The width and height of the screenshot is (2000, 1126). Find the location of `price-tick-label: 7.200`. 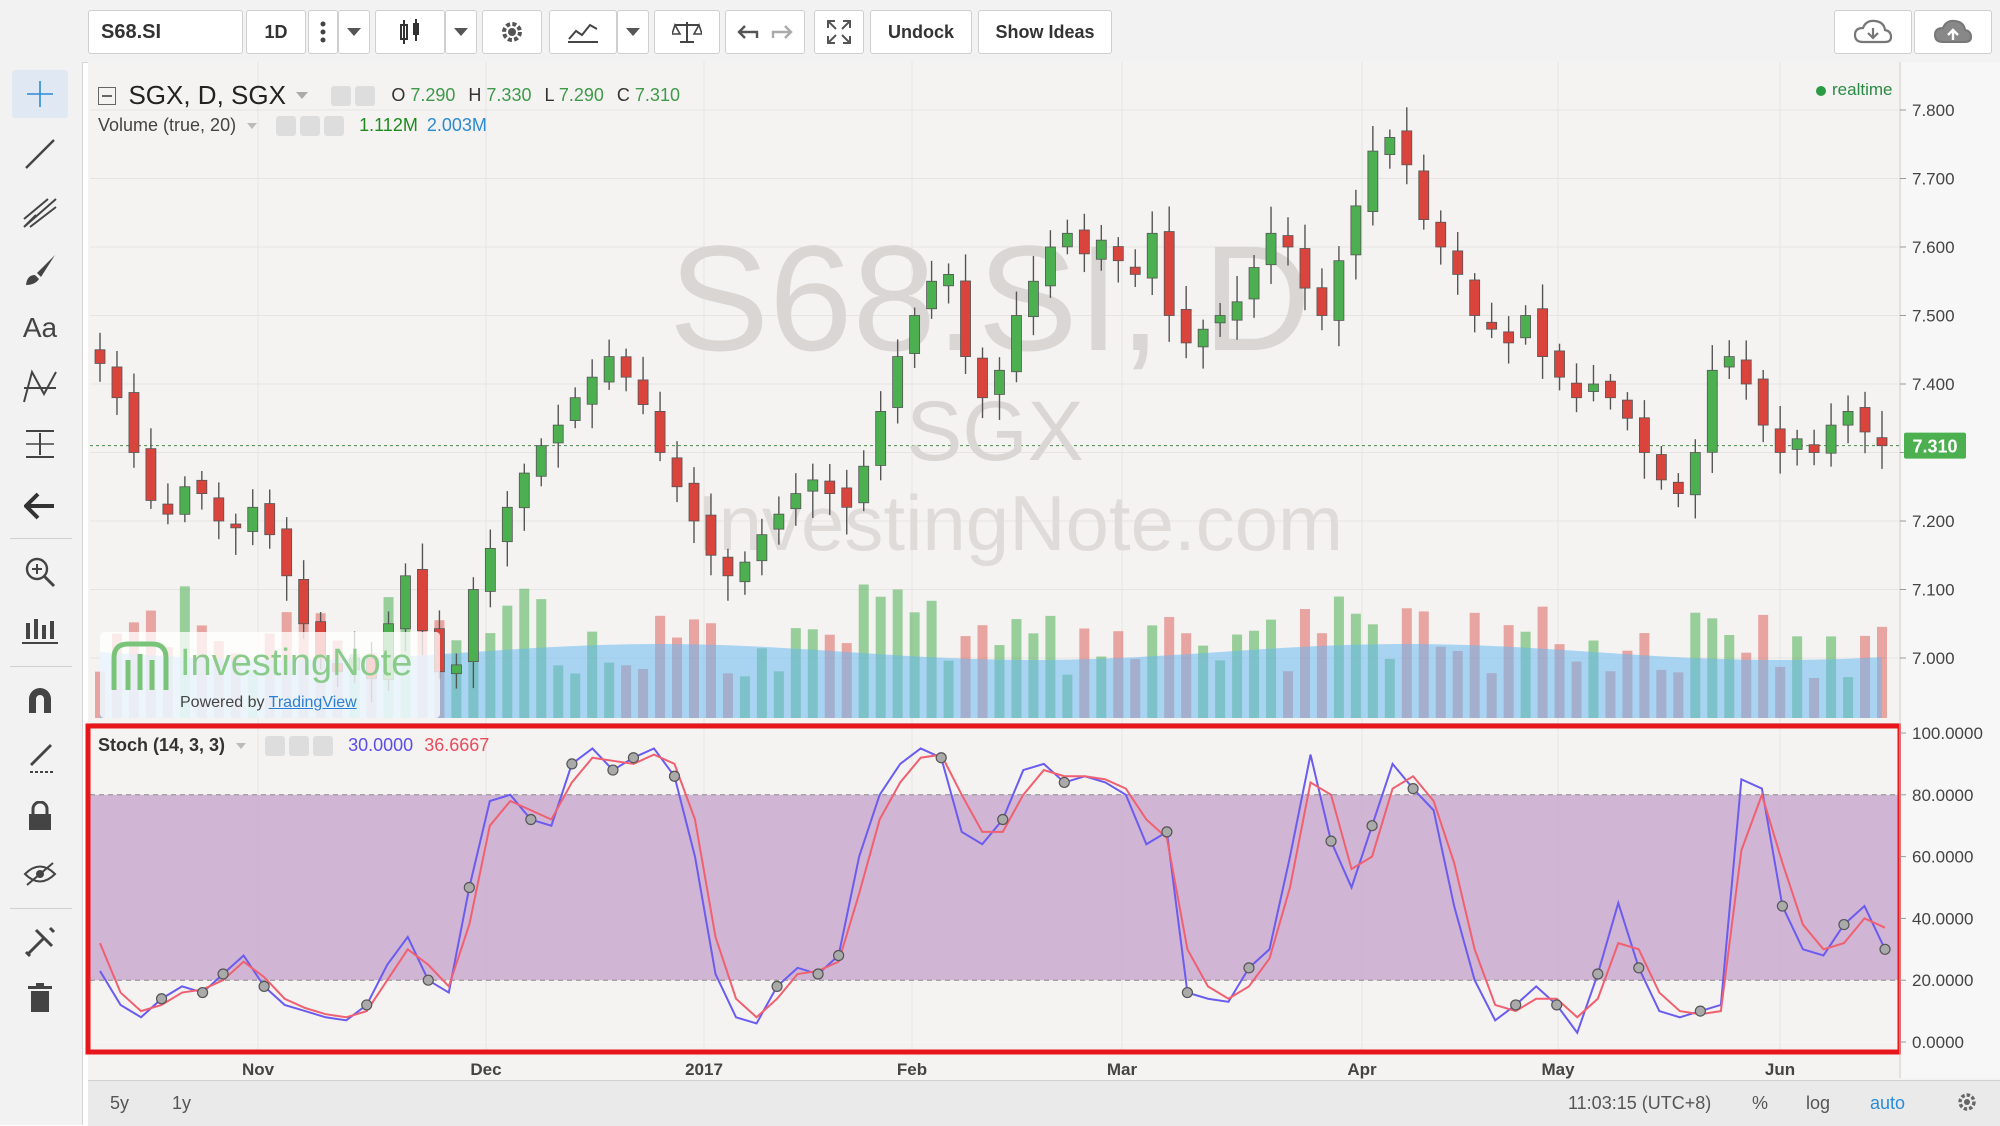

price-tick-label: 7.200 is located at coordinates (1933, 521).